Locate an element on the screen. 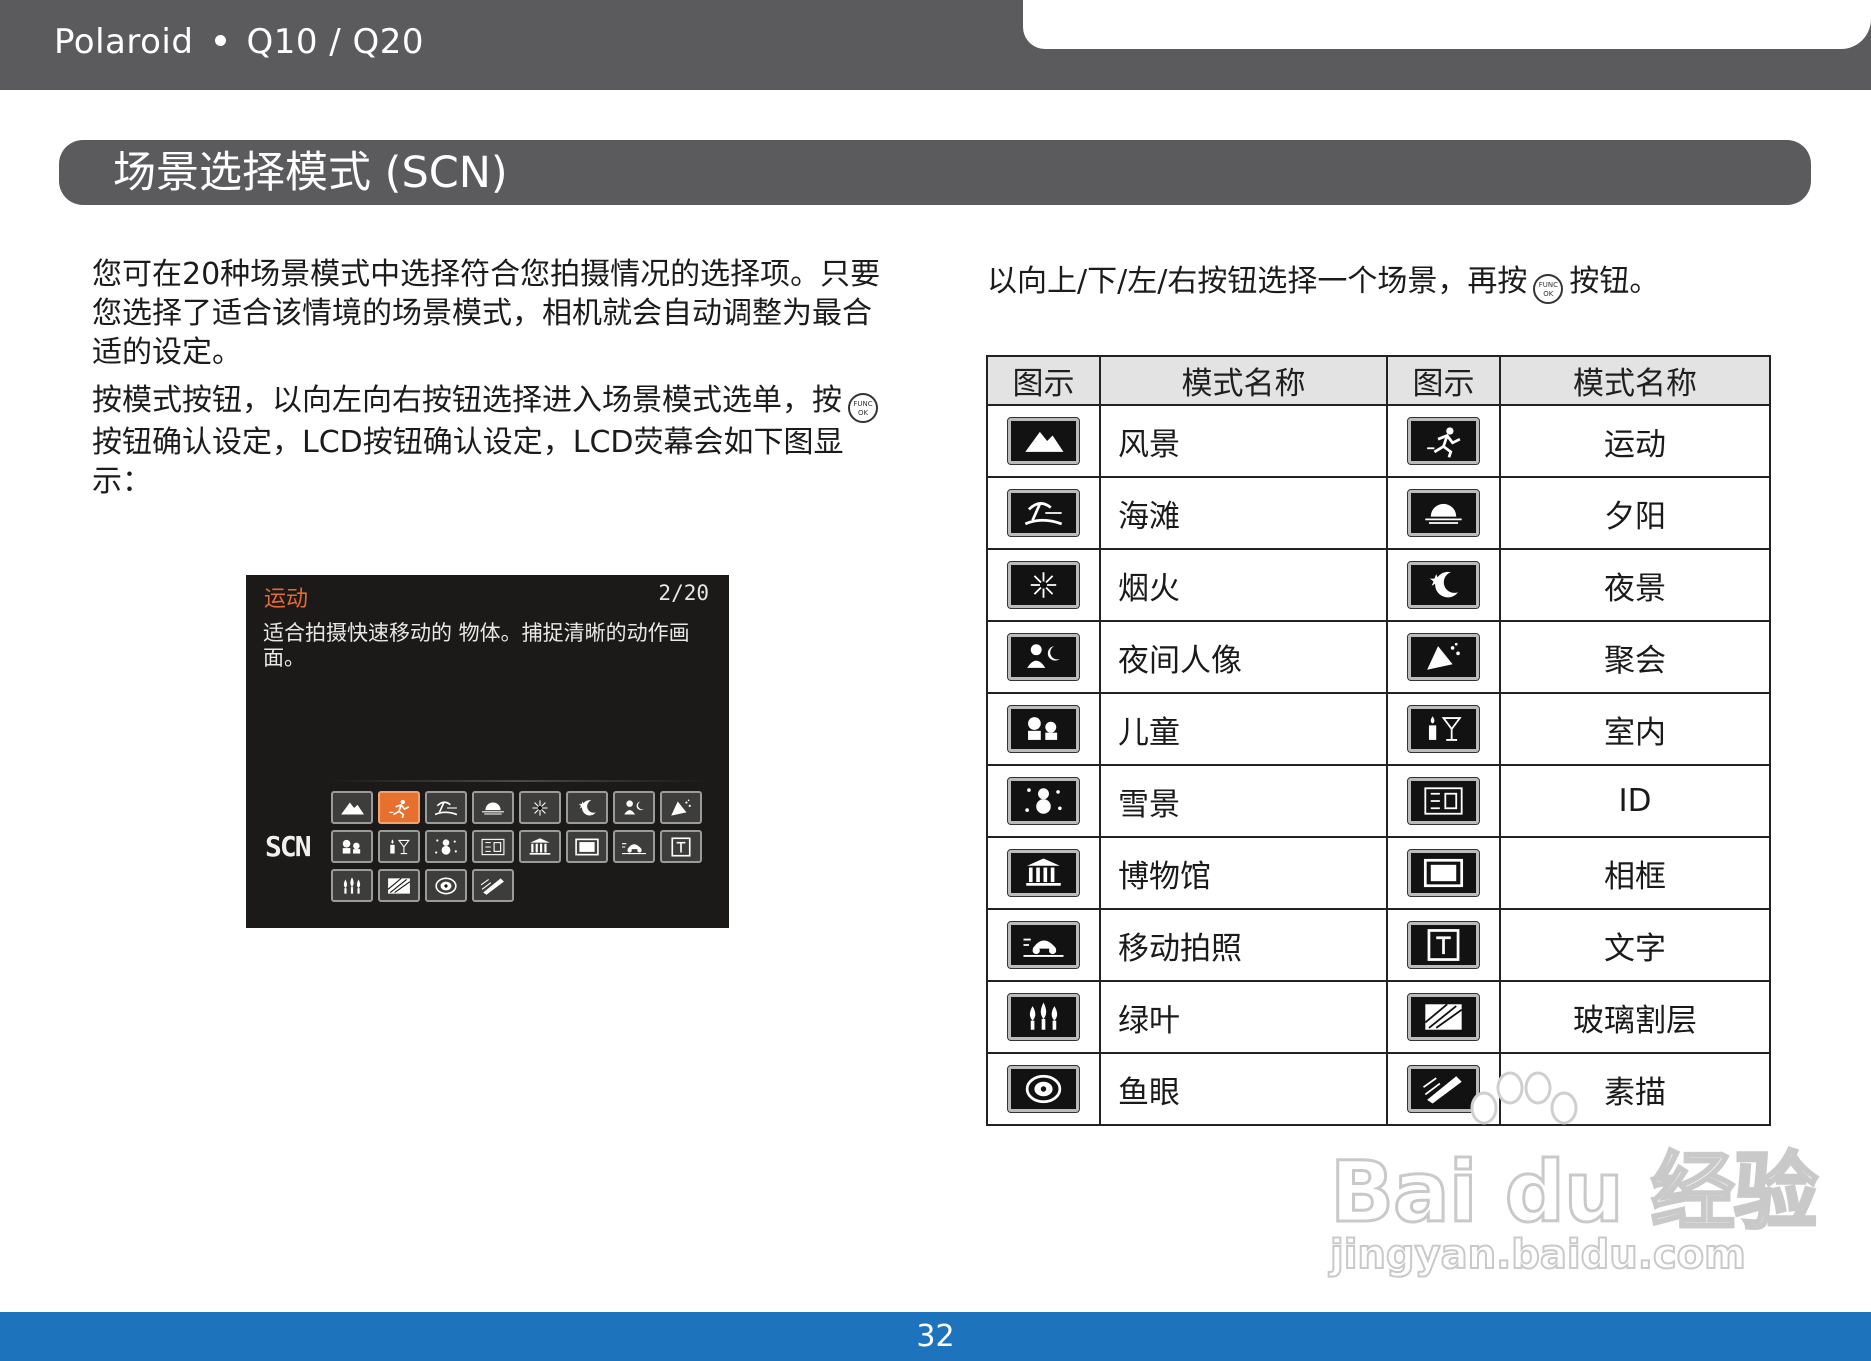 This screenshot has width=1871, height=1361. table-row: 风景 运动 is located at coordinates (1378, 441).